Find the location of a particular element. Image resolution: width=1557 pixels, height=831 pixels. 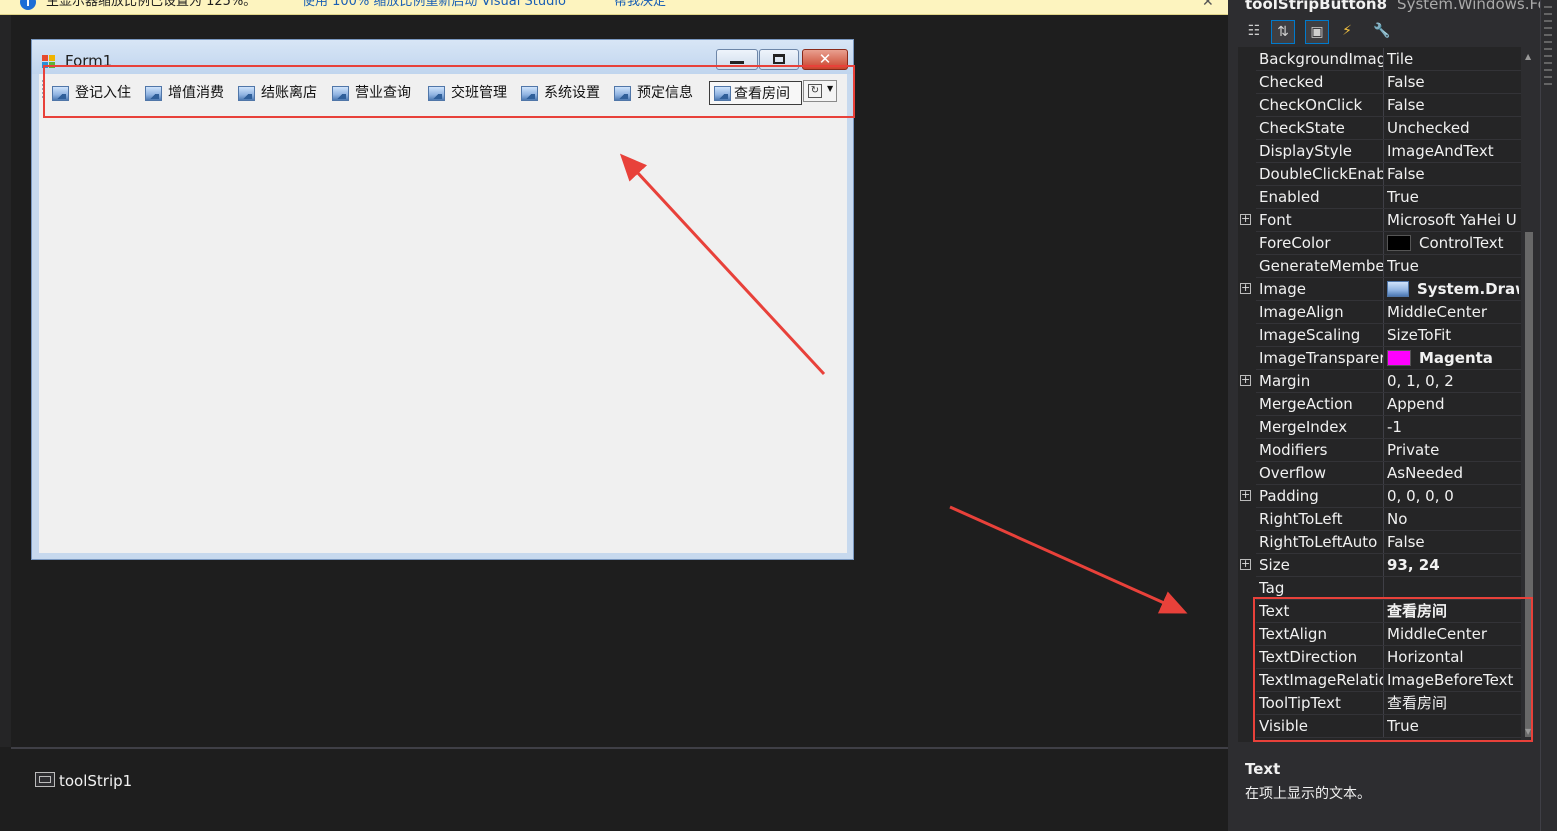

property-row: Overflow AsNeeded is located at coordinates (1379, 473).